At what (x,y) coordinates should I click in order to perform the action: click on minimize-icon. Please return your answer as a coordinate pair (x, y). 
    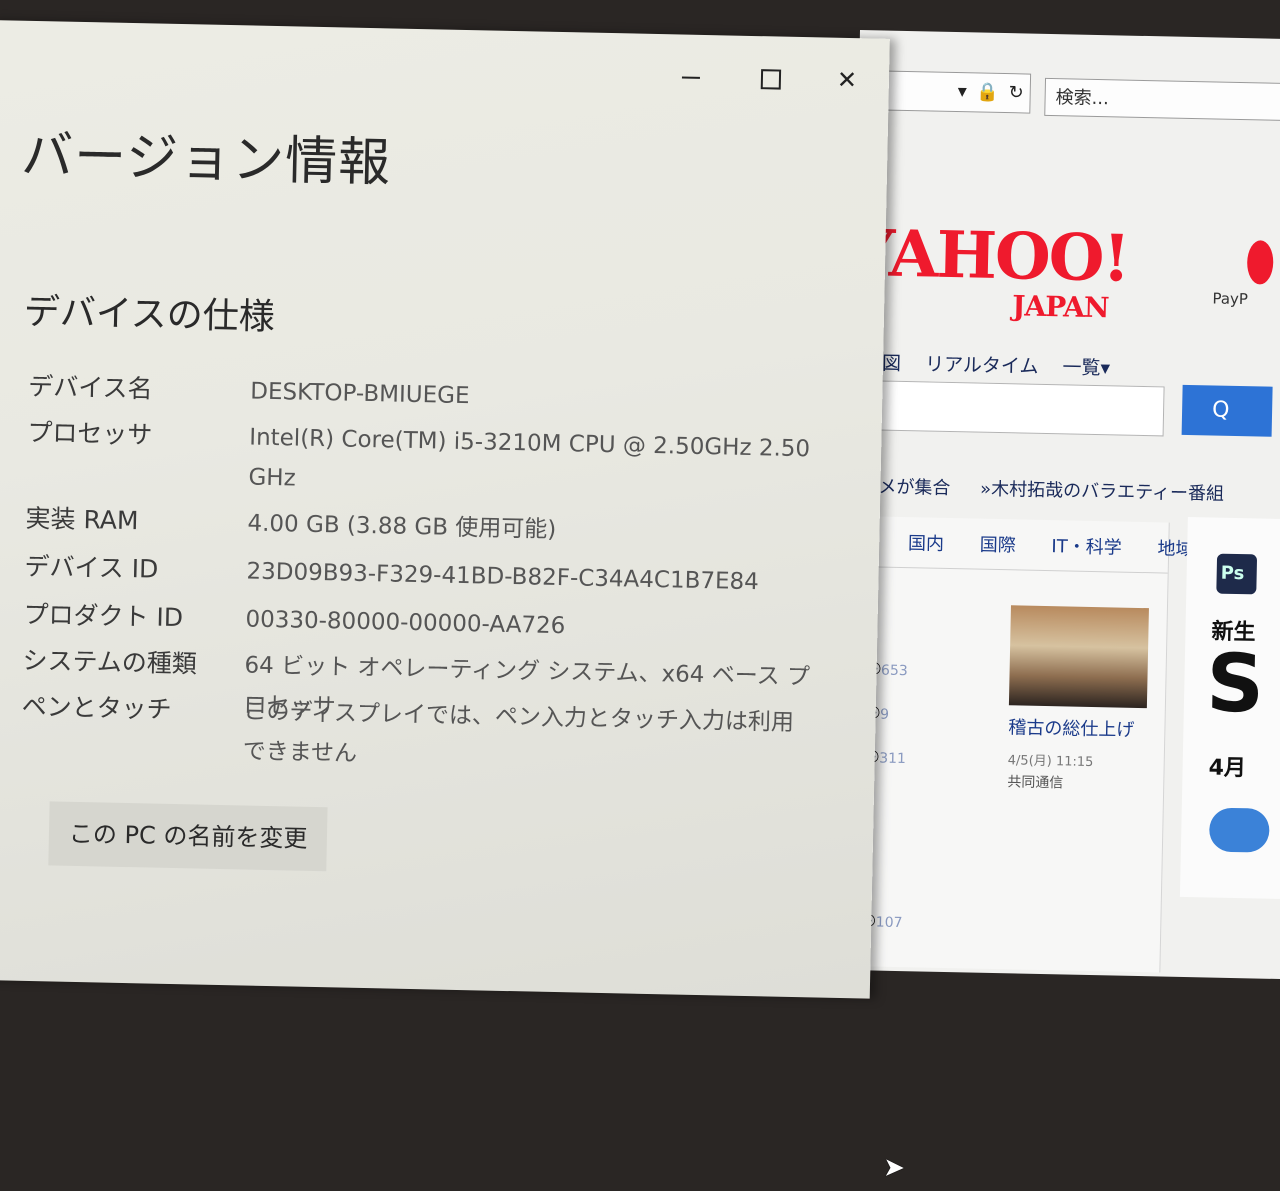
    Looking at the image, I should click on (690, 77).